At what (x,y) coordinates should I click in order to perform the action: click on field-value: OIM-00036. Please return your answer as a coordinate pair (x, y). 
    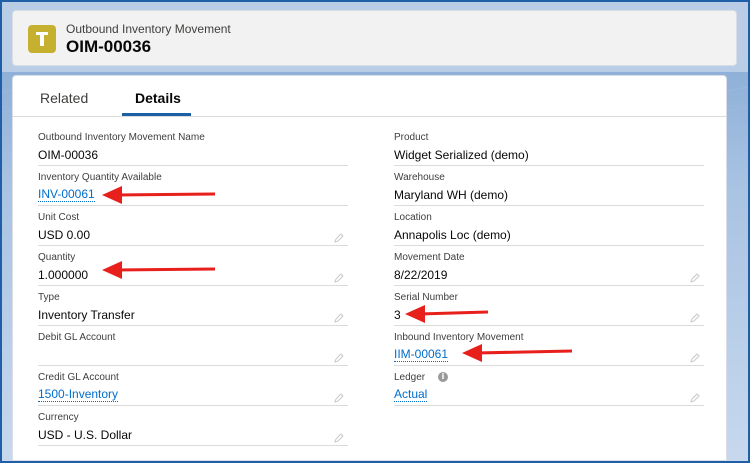
    Looking at the image, I should click on (68, 155).